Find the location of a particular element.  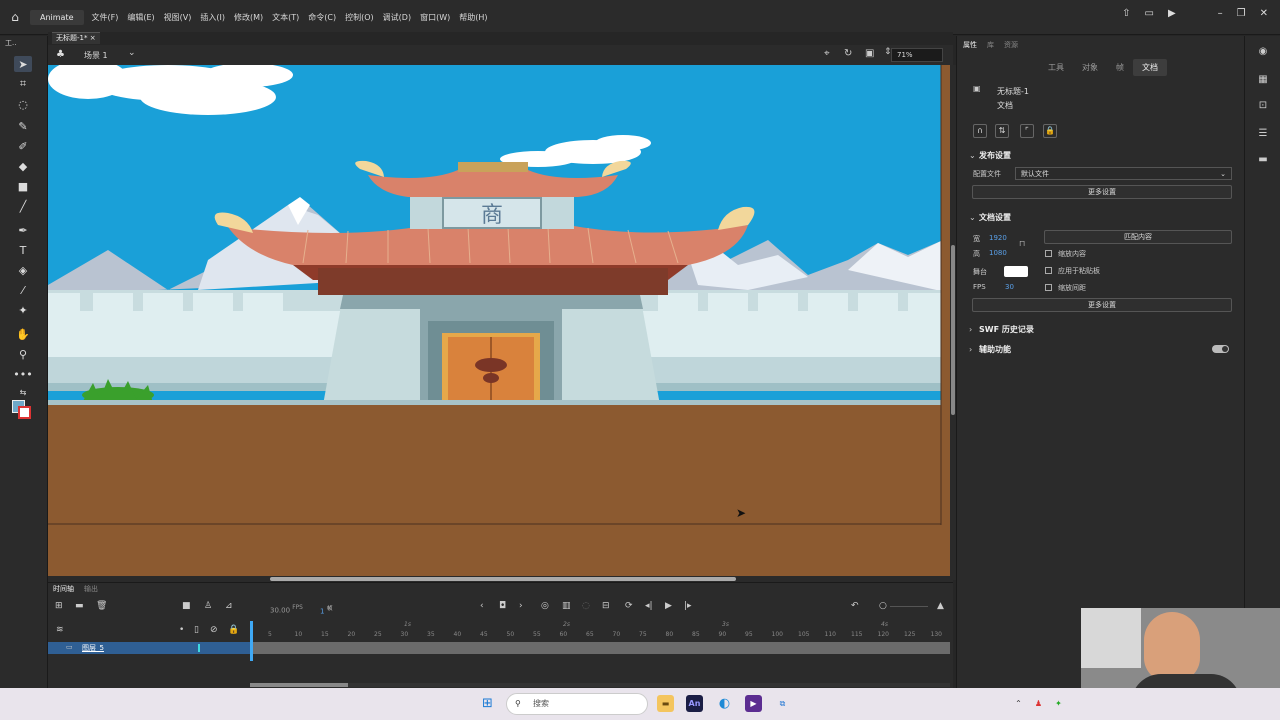

layers-icon: ≋ is located at coordinates (60, 630).